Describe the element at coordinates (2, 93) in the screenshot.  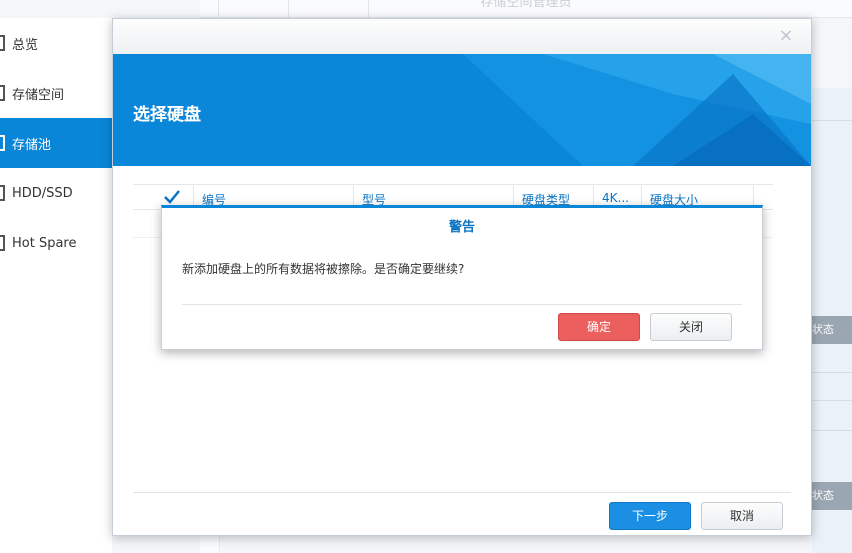
I see `volume-icon` at that location.